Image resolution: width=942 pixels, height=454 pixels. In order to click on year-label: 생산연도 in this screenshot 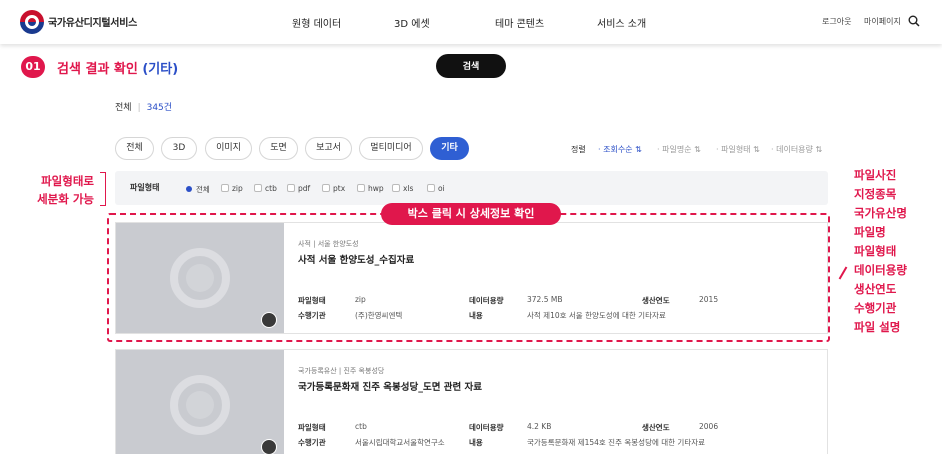, I will do `click(656, 427)`.